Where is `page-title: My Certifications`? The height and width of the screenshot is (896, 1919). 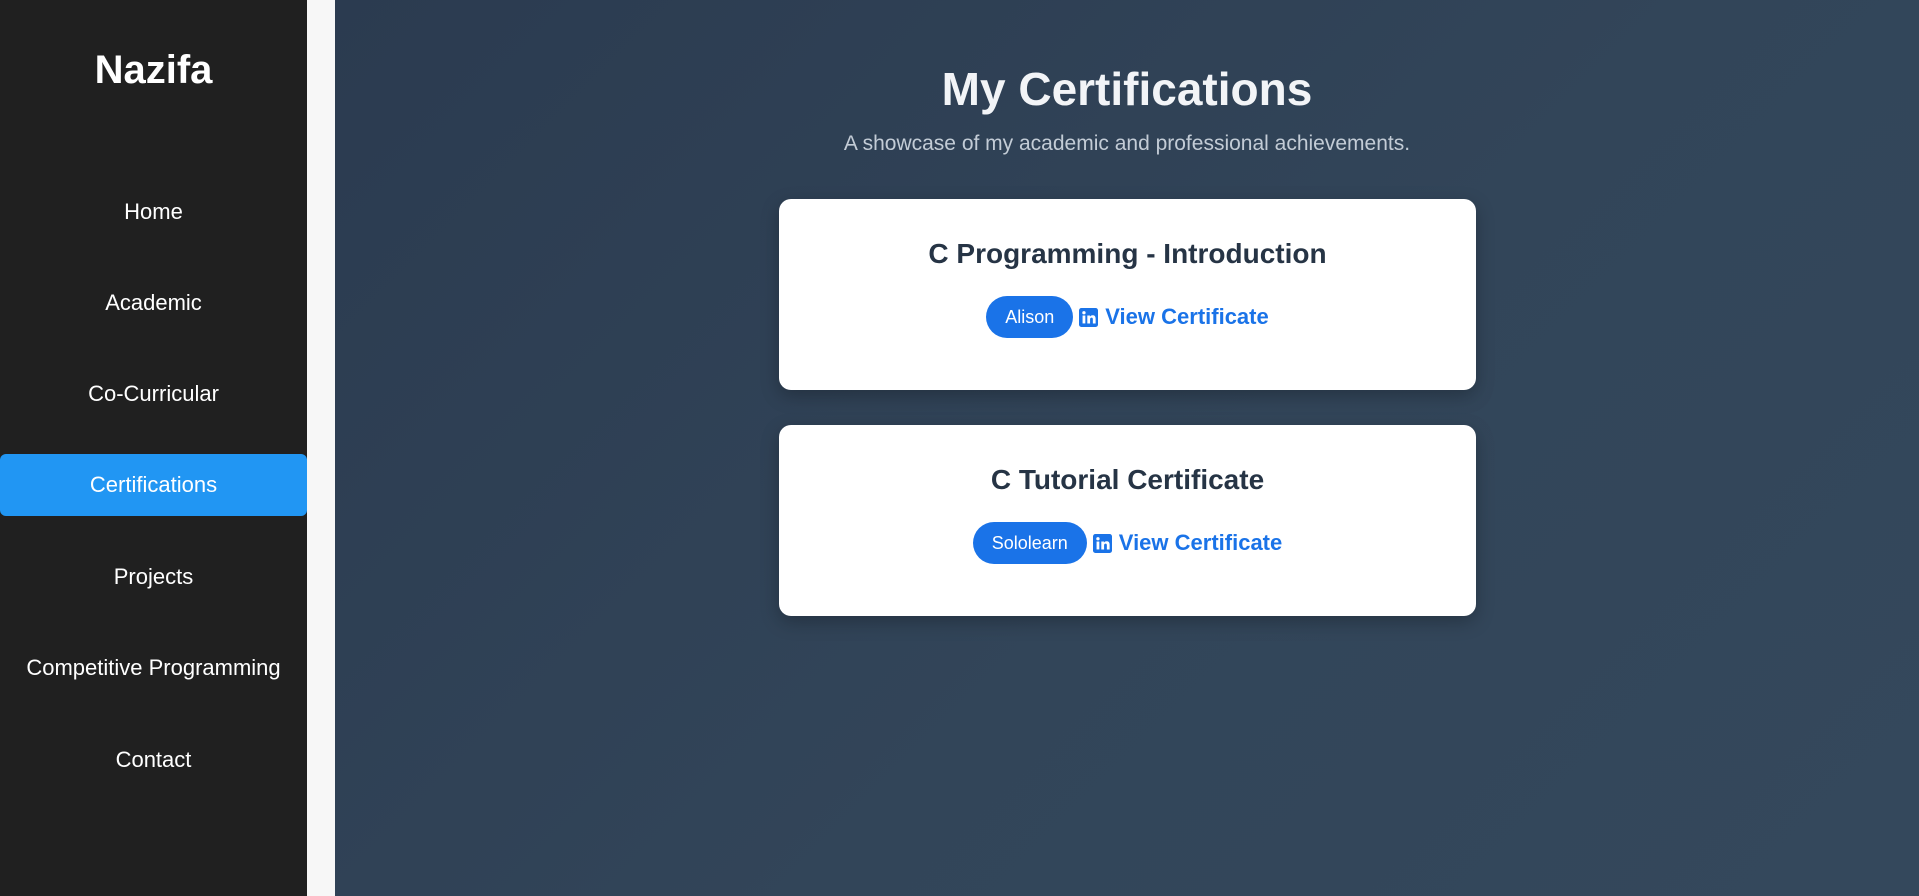 page-title: My Certifications is located at coordinates (1127, 89).